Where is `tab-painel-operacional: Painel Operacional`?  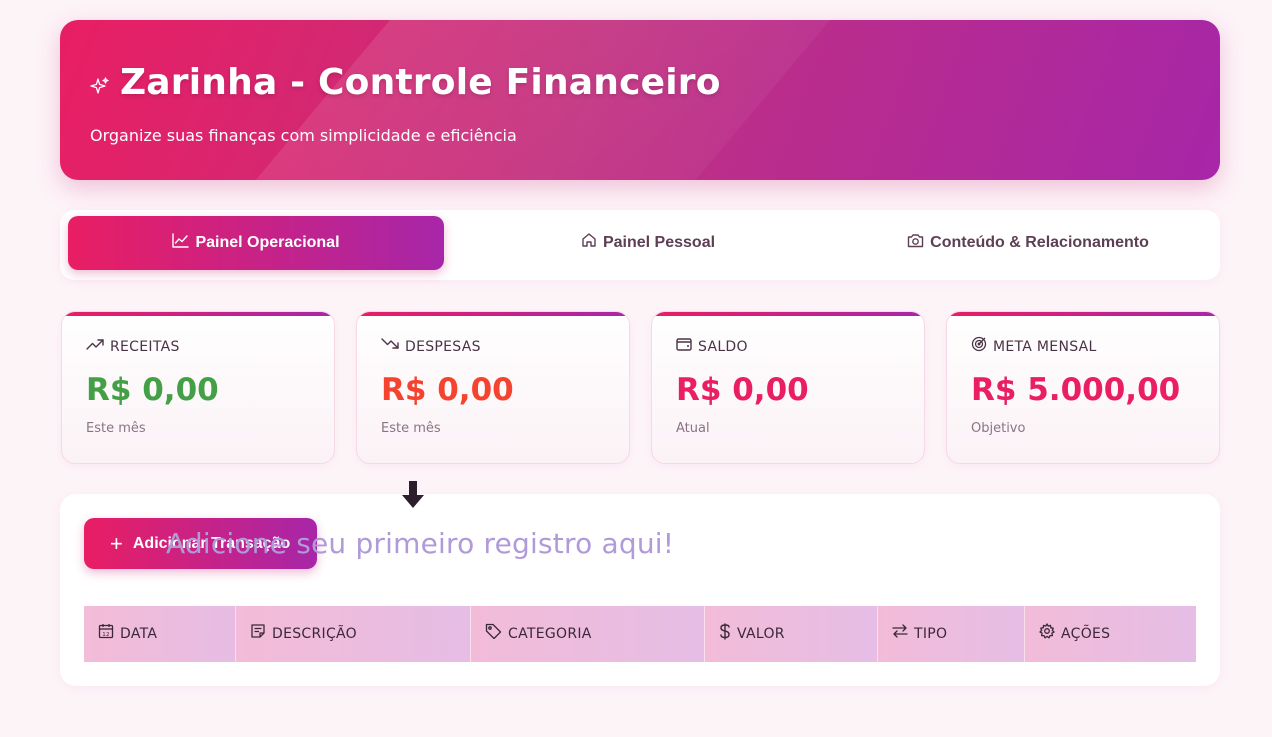 tab-painel-operacional: Painel Operacional is located at coordinates (256, 243).